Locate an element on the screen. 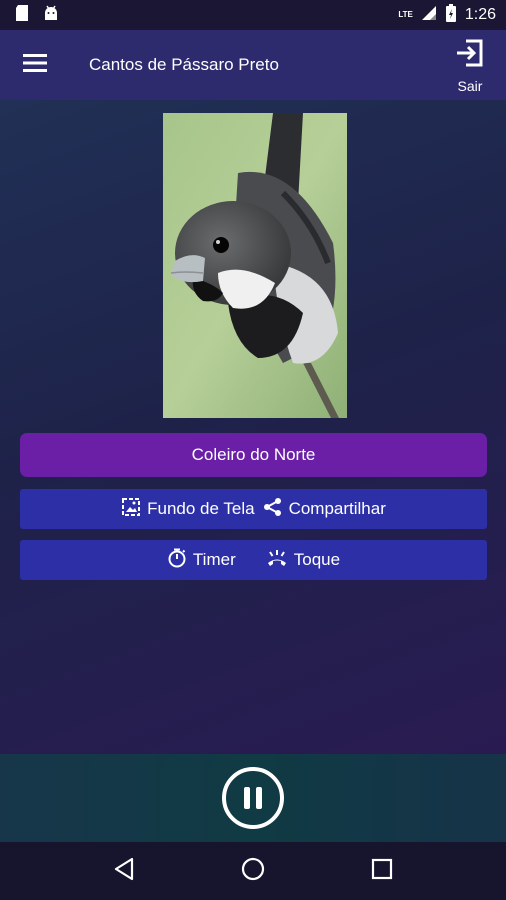 The width and height of the screenshot is (506, 900). pause-icon is located at coordinates (247, 798).